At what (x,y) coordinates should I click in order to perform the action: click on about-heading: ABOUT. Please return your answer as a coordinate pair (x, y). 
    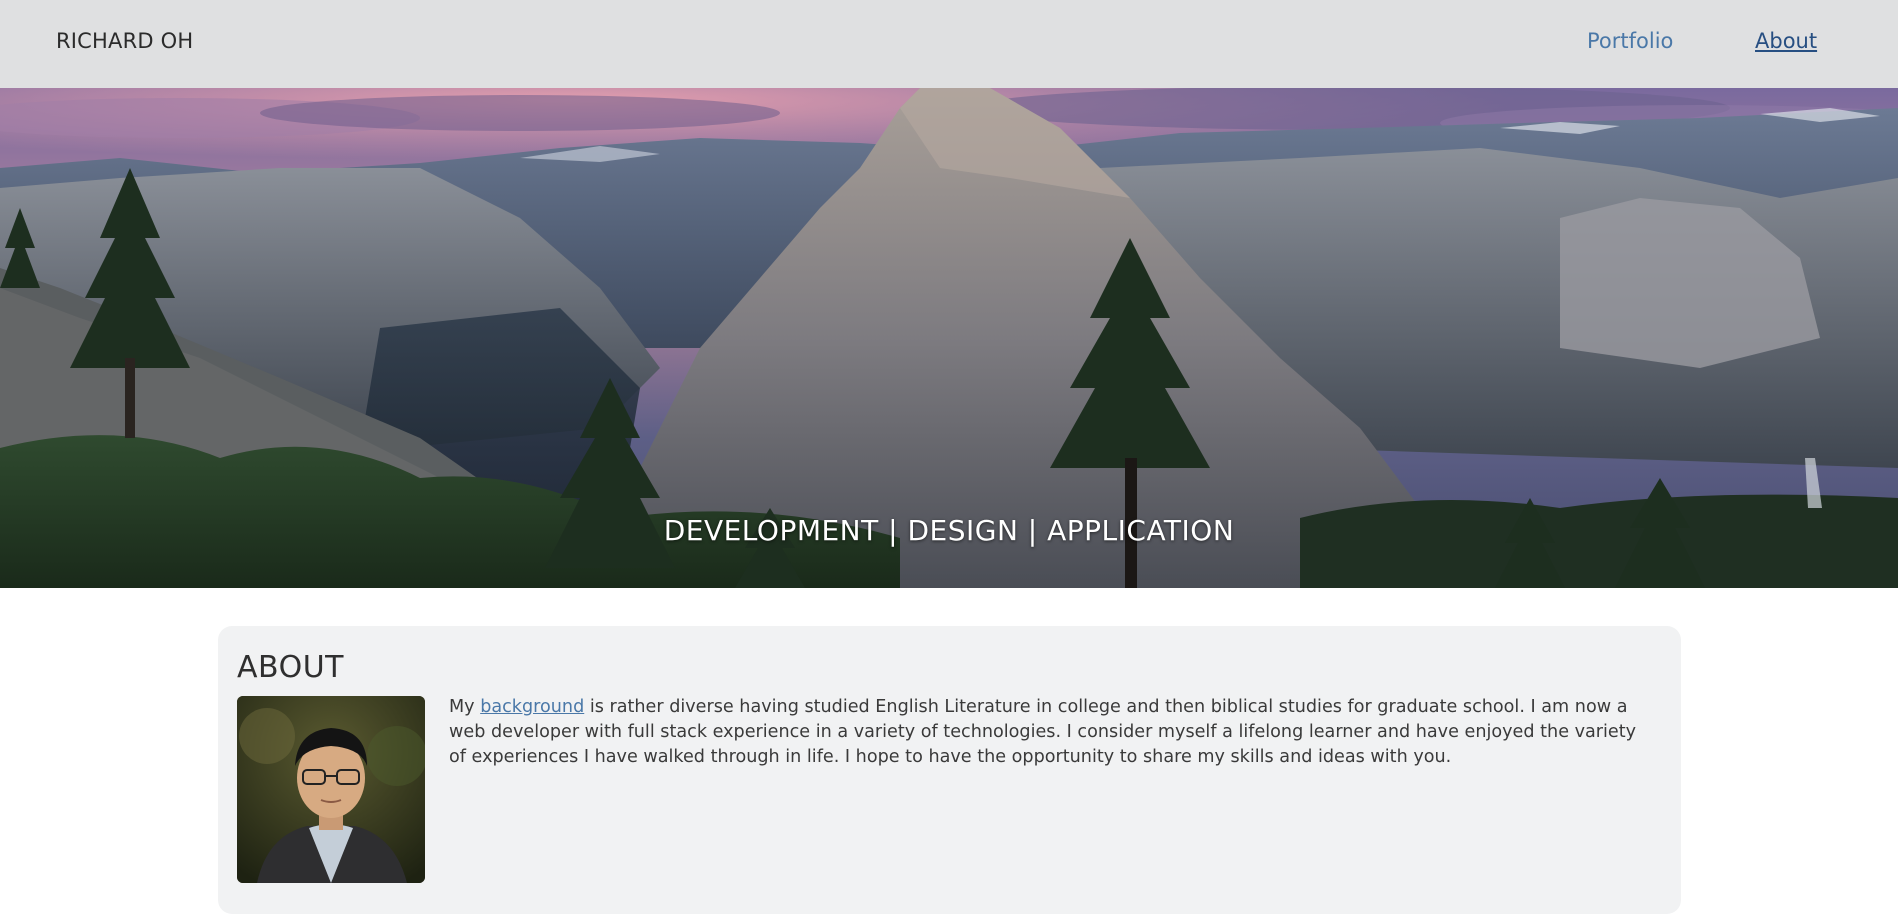
    Looking at the image, I should click on (290, 667).